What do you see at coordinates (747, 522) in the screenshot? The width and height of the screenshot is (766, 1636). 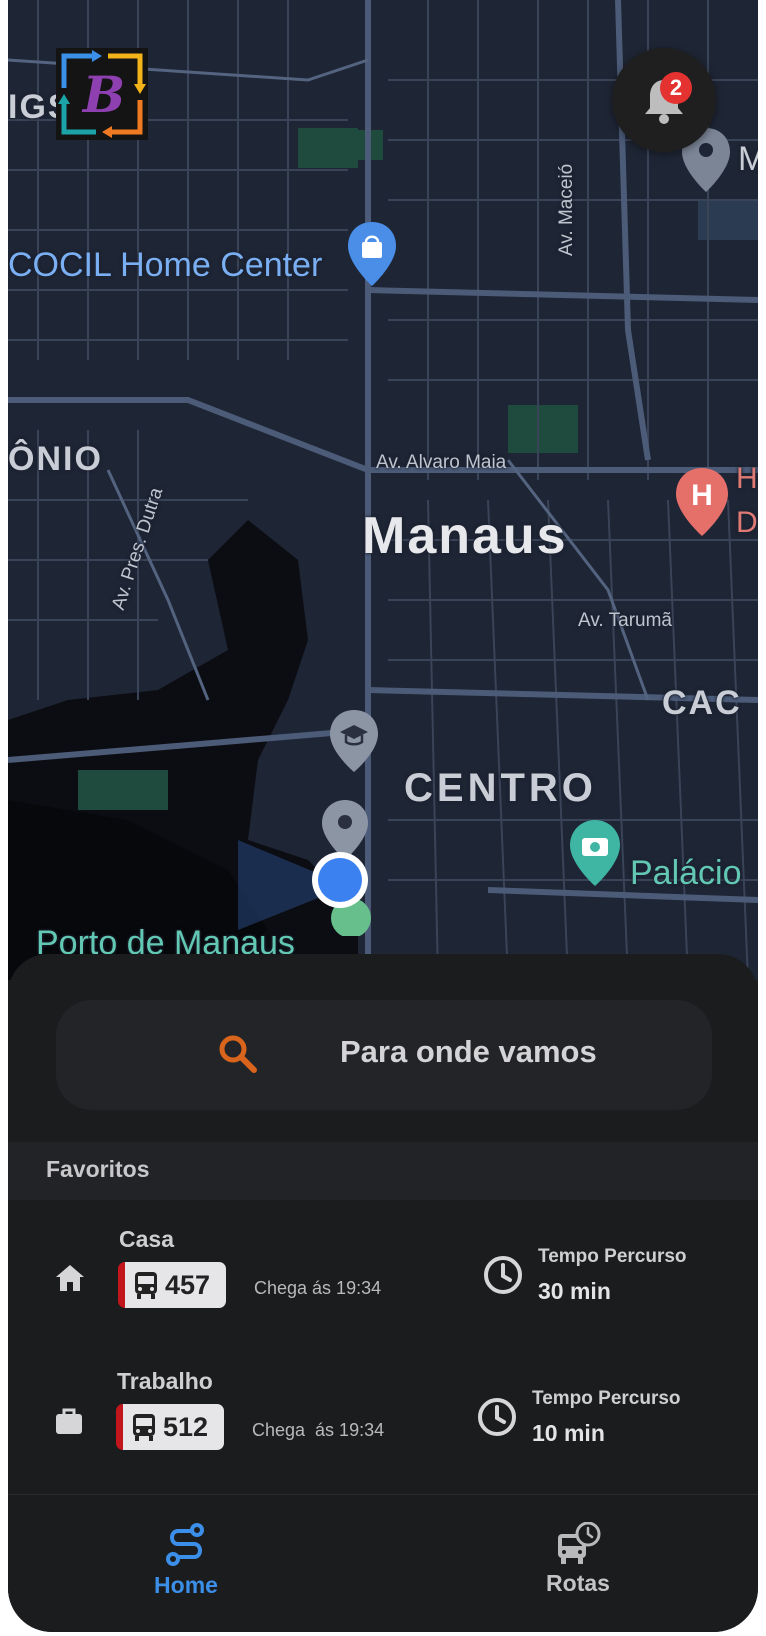 I see `map-label-edge-d: D` at bounding box center [747, 522].